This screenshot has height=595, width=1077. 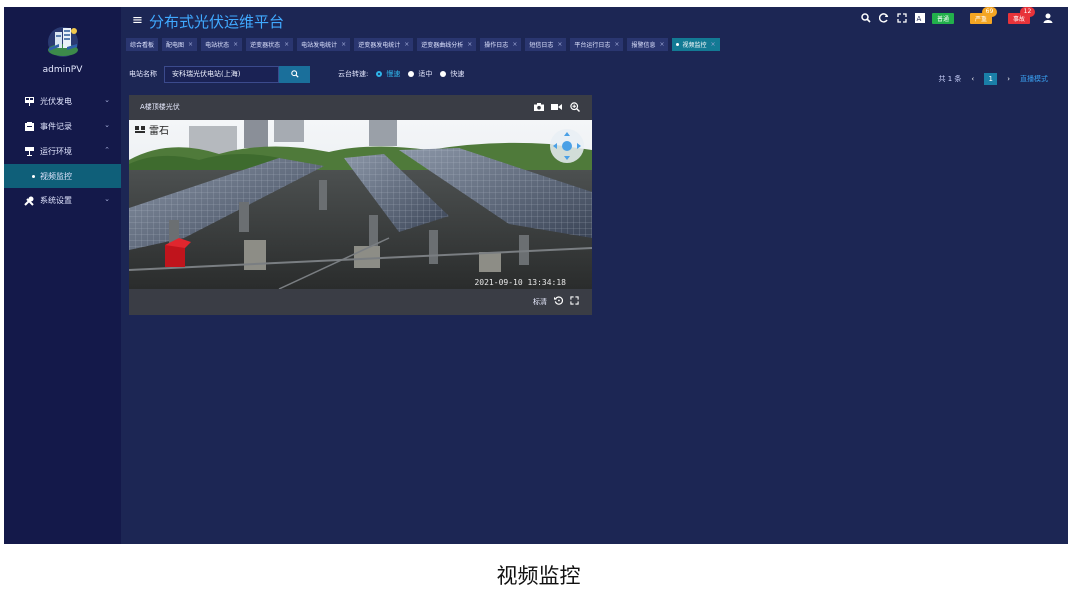 I want to click on tab-label: 综合看板, so click(x=142, y=45).